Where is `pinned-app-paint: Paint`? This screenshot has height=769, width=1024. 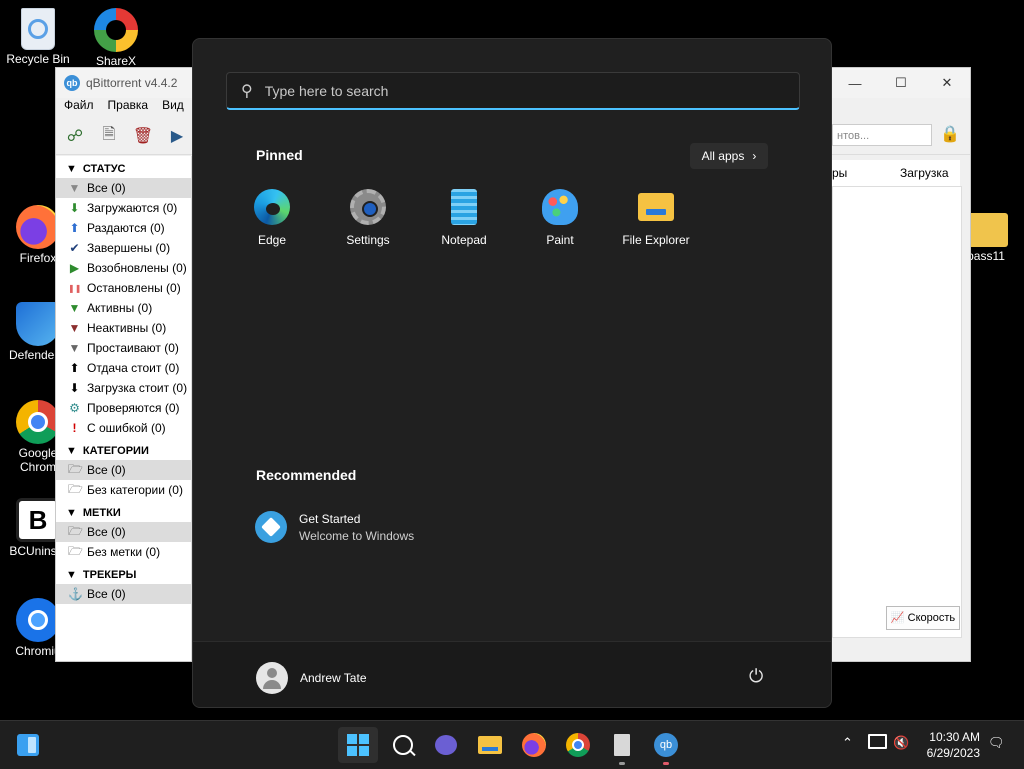
pinned-app-paint: Paint is located at coordinates (560, 218).